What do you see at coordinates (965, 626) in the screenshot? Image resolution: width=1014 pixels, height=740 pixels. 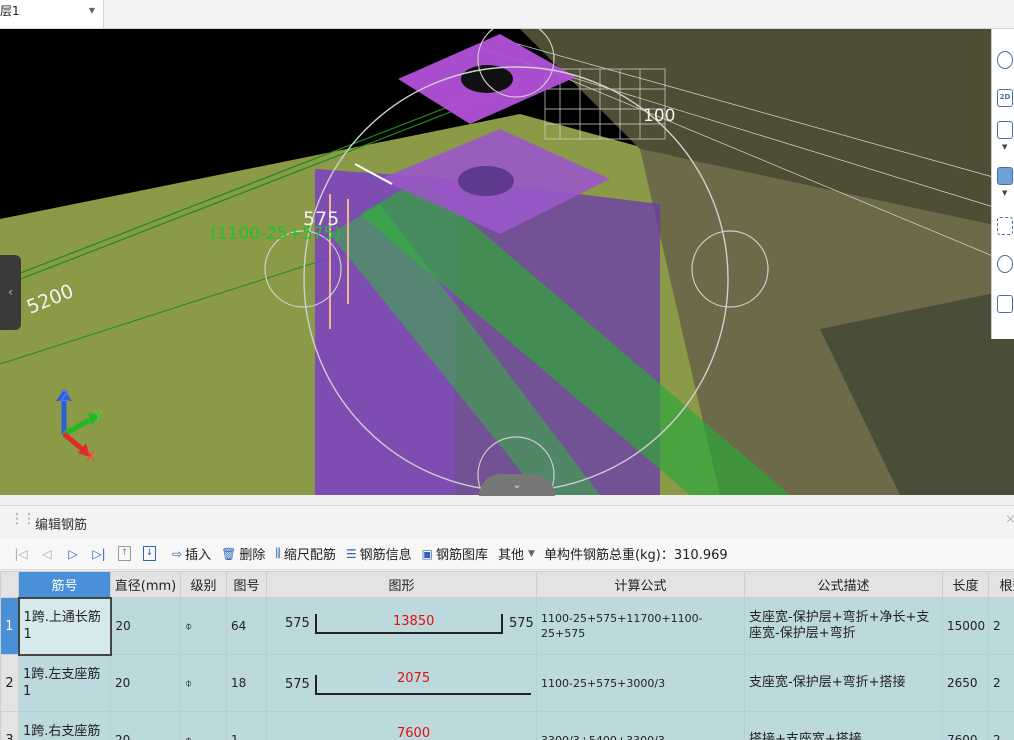 I see `length-cell: 15000` at bounding box center [965, 626].